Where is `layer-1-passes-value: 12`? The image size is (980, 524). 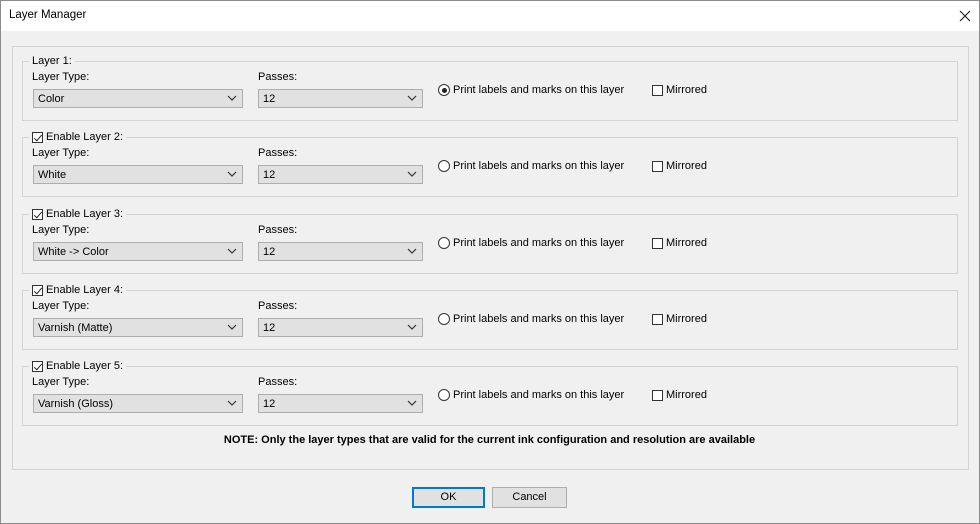 layer-1-passes-value: 12 is located at coordinates (269, 99).